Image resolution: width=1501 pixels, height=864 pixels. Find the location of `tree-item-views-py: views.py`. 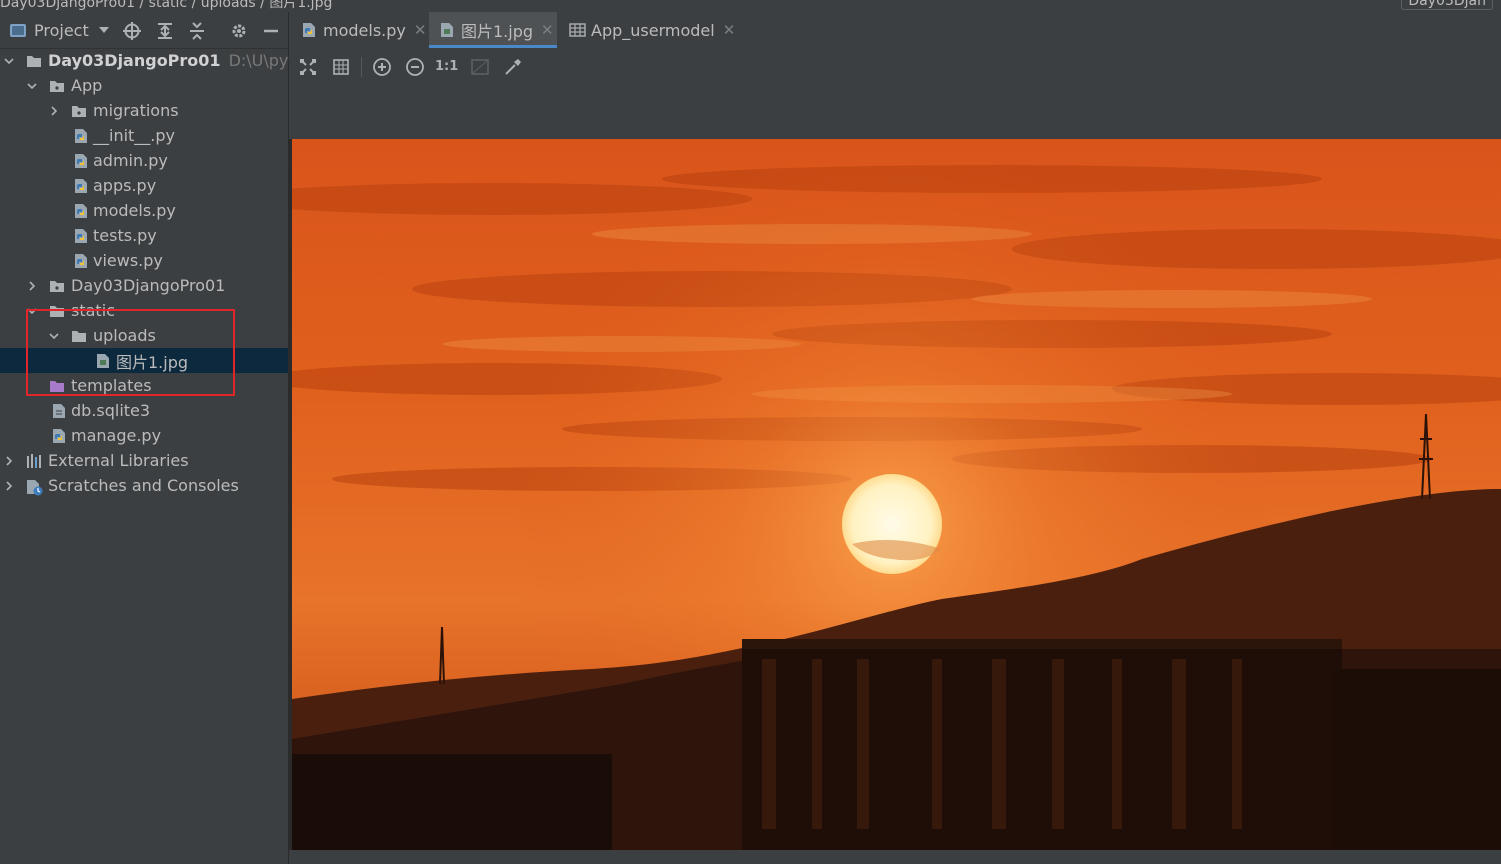

tree-item-views-py: views.py is located at coordinates (144, 260).